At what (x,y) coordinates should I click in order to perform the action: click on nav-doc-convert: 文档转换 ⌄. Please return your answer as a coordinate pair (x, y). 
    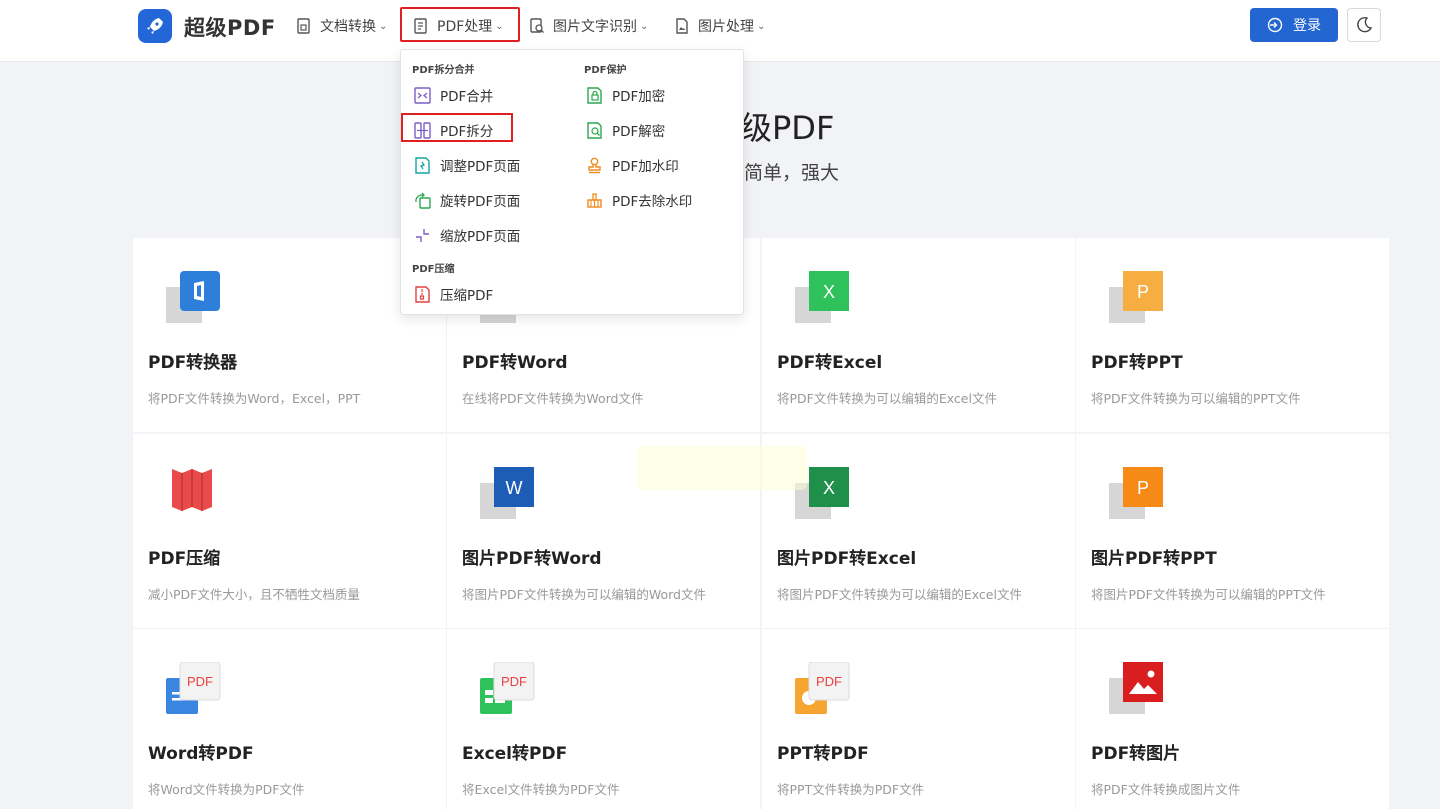
    Looking at the image, I should click on (341, 26).